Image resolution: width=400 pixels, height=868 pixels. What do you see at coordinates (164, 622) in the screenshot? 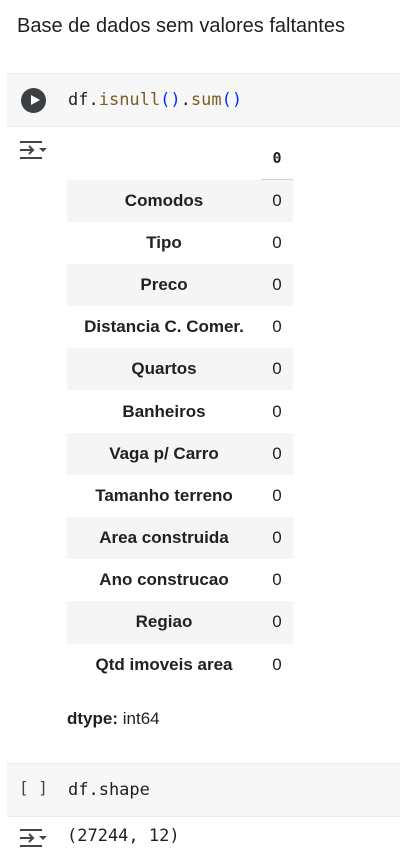
I see `row-label: Regiao` at bounding box center [164, 622].